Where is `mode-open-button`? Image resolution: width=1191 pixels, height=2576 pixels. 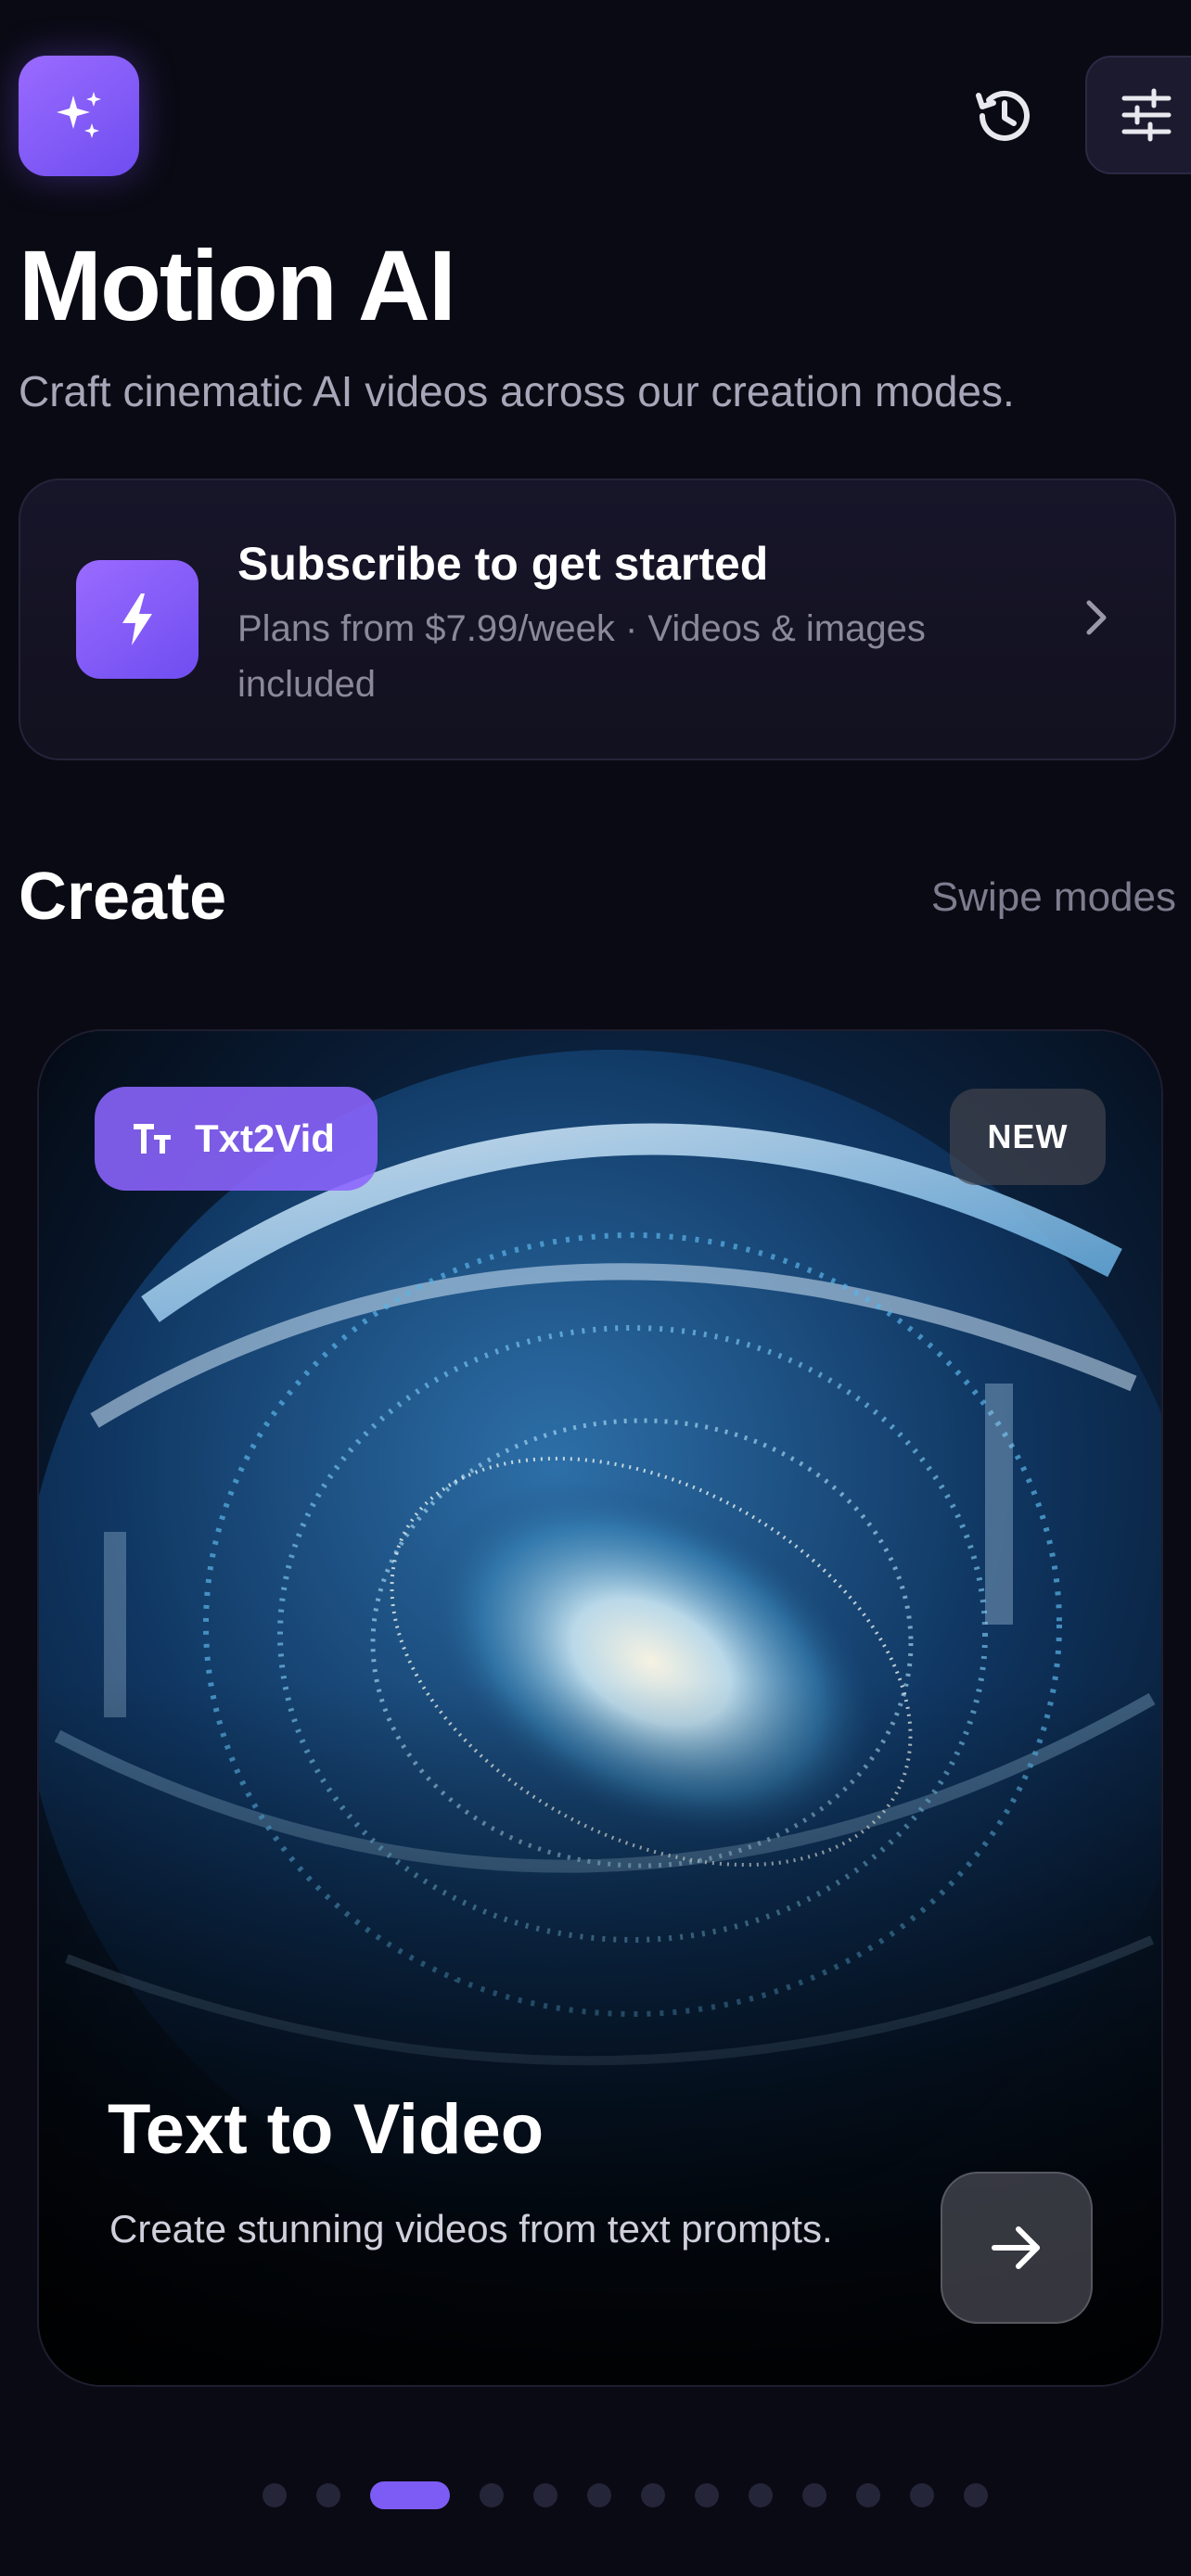
mode-open-button is located at coordinates (1017, 2248).